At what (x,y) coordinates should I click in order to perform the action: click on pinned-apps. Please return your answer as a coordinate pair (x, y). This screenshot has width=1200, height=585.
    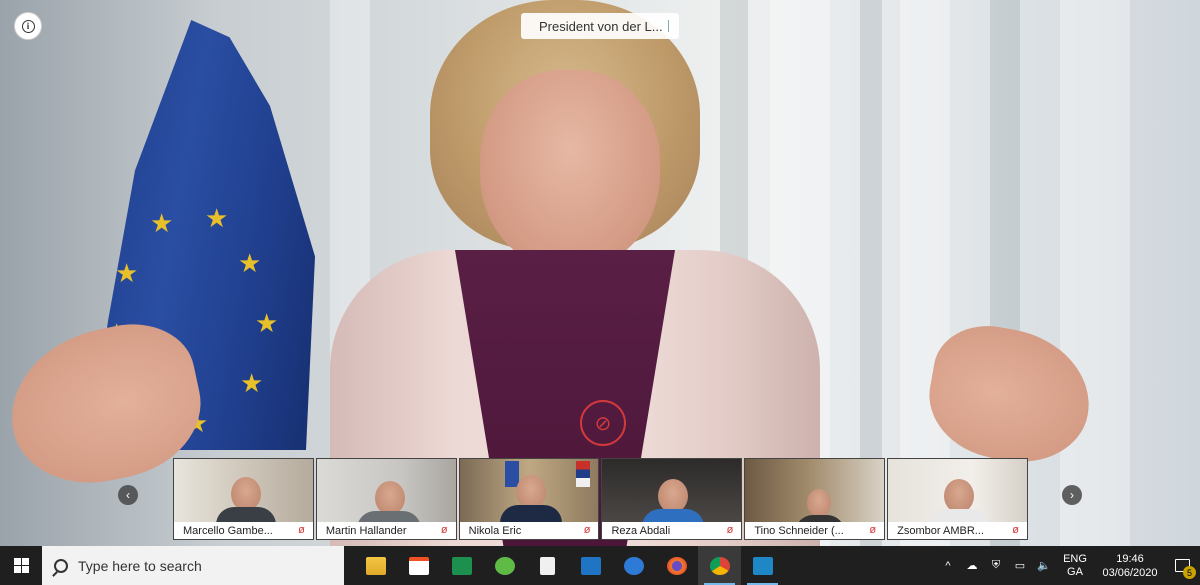
    Looking at the image, I should click on (569, 565).